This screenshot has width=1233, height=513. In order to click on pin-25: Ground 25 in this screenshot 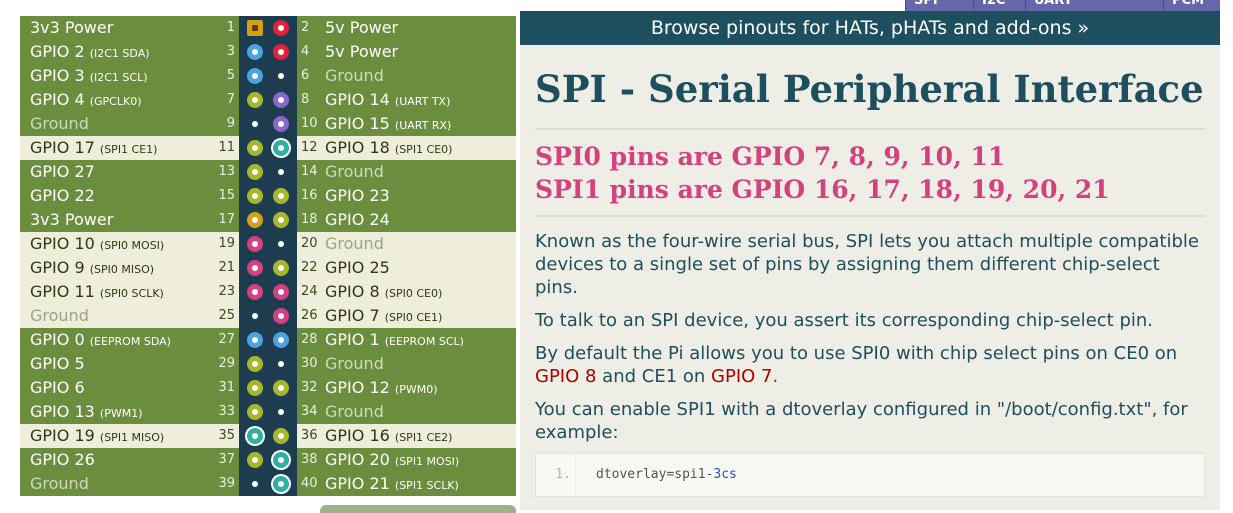, I will do `click(129, 316)`.